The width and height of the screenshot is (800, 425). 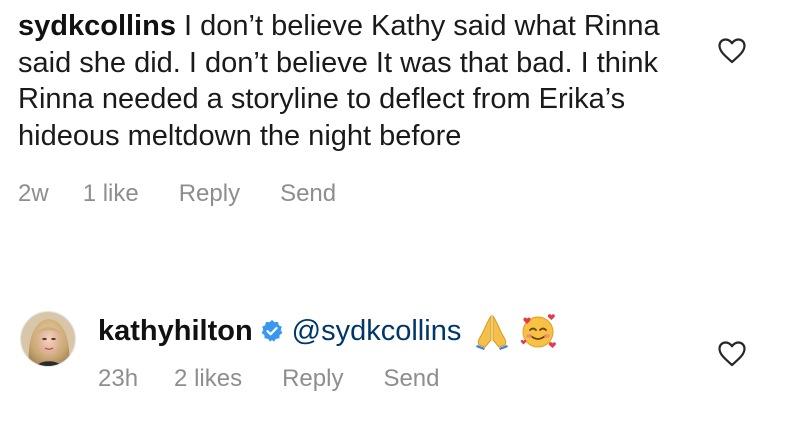 I want to click on avatar, so click(x=48, y=339).